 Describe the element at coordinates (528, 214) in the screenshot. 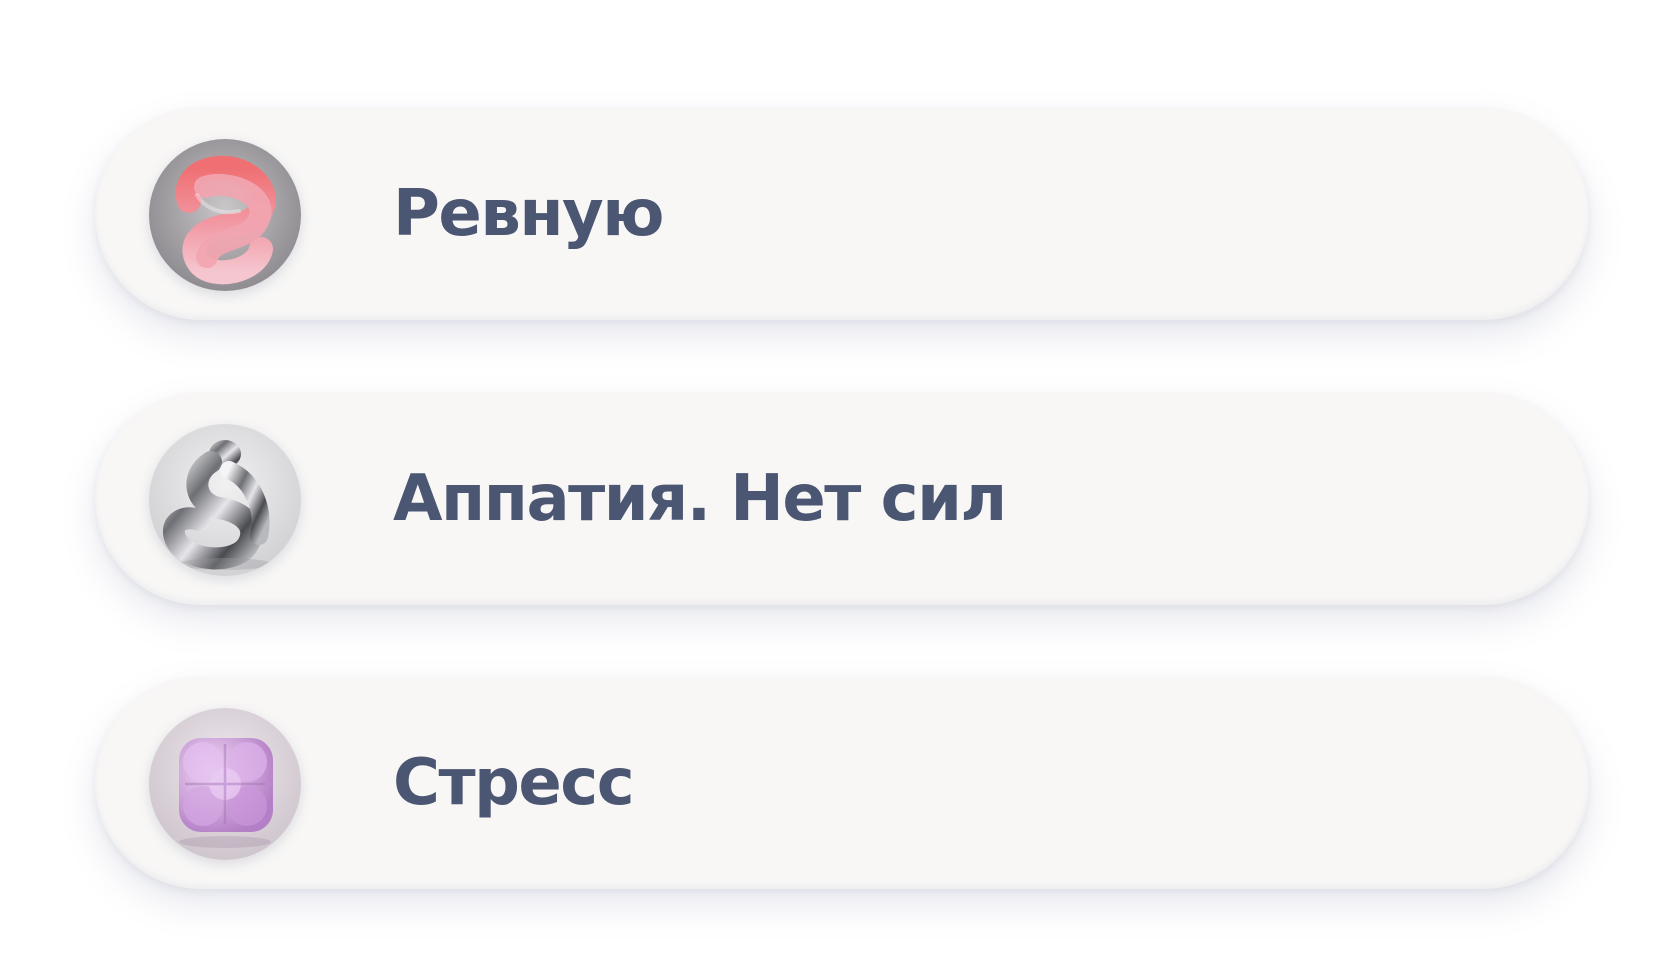

I see `topic-label: Ревную` at that location.